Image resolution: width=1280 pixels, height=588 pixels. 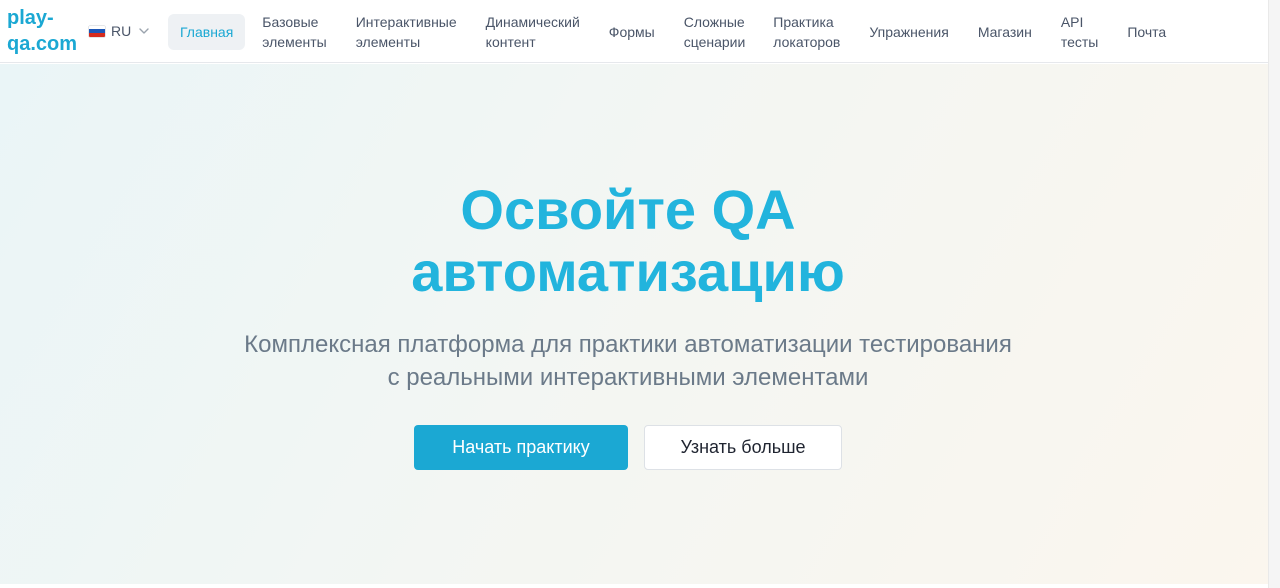 What do you see at coordinates (1080, 32) in the screenshot?
I see `nav-item-api-tests: API тесты` at bounding box center [1080, 32].